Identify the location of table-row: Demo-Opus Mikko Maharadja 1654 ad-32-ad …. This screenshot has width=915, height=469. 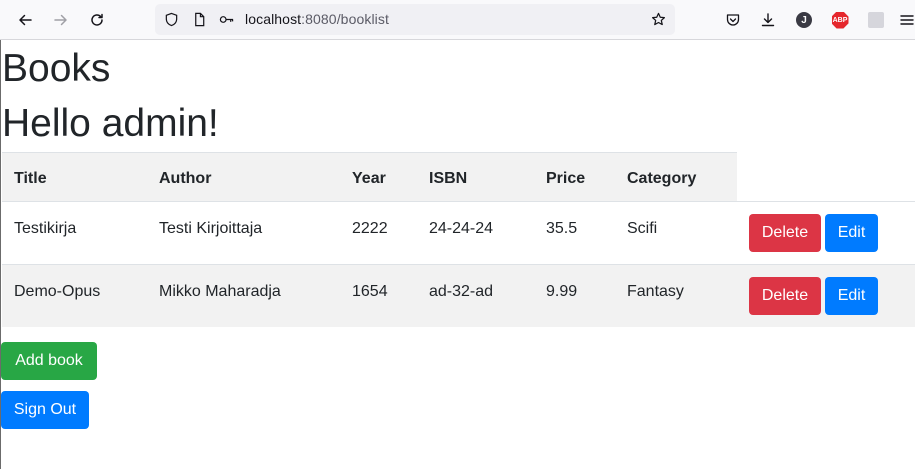
(458, 295).